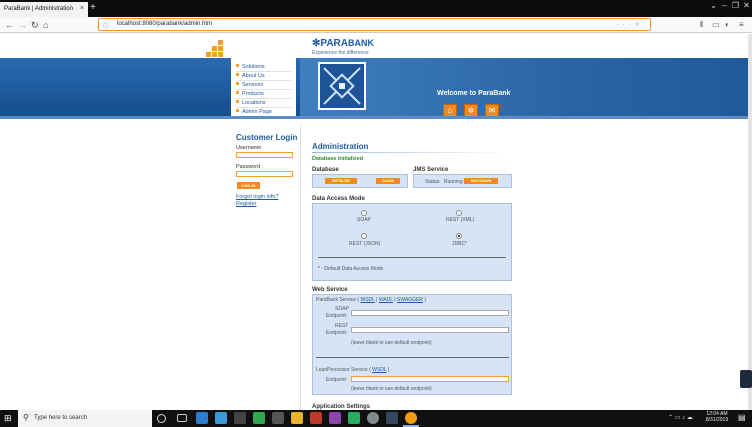  Describe the element at coordinates (338, 159) in the screenshot. I see `status-message: Database Initialized` at that location.